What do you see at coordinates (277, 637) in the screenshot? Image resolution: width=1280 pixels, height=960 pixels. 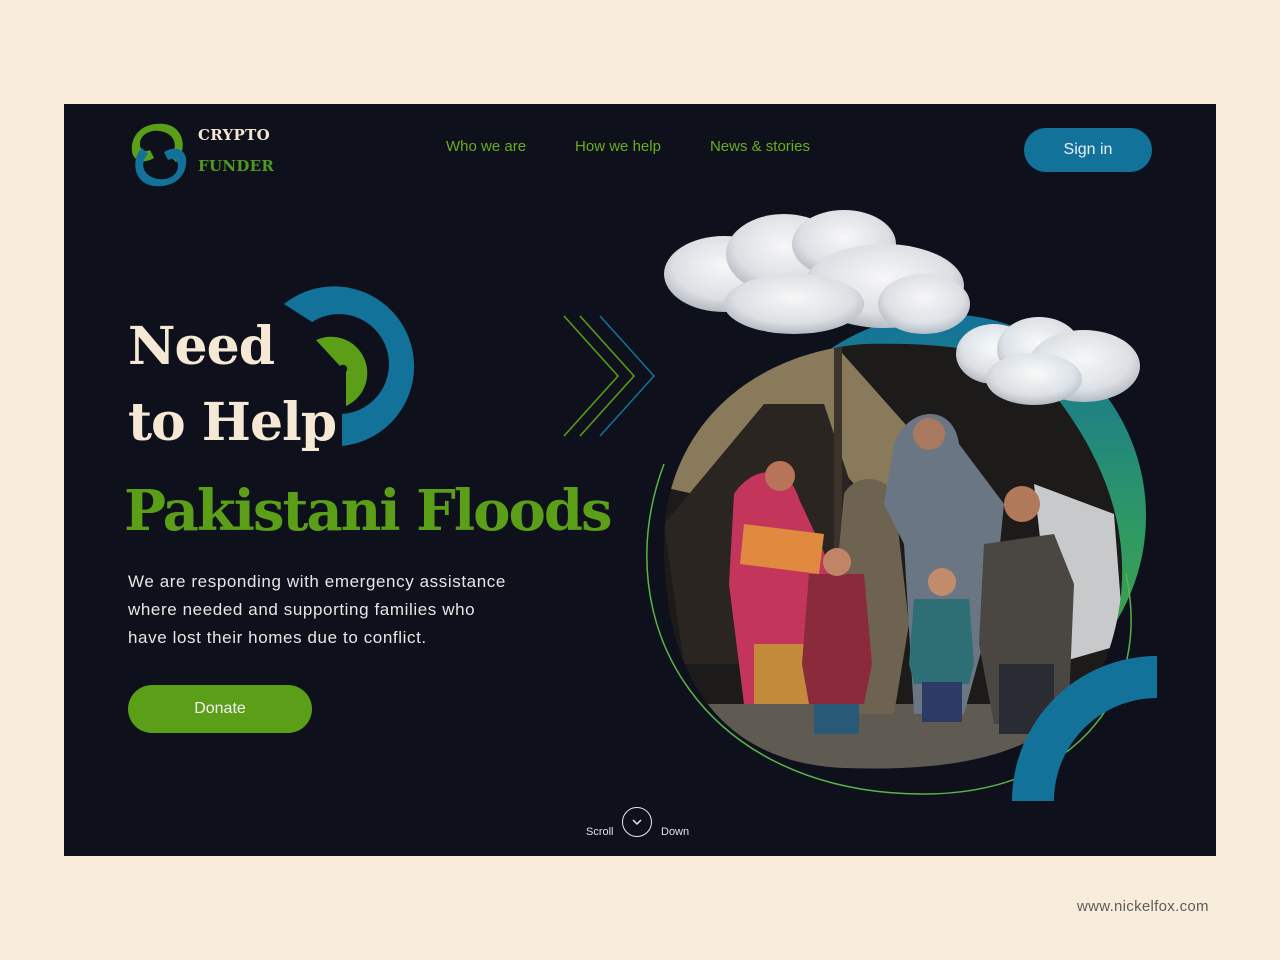 I see `hero-description-line: have lost their homes due to conflict.` at bounding box center [277, 637].